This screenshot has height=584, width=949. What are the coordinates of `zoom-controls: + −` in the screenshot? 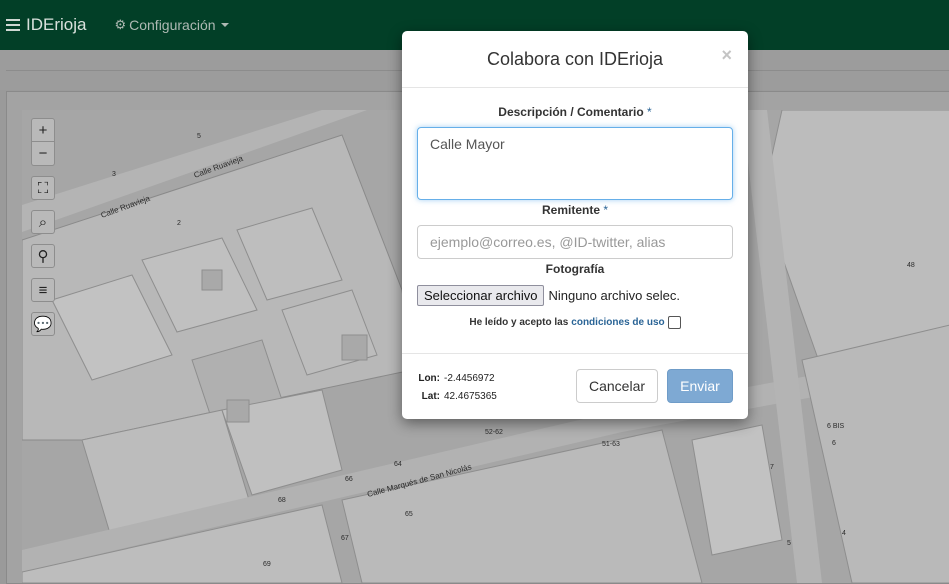 It's located at (43, 142).